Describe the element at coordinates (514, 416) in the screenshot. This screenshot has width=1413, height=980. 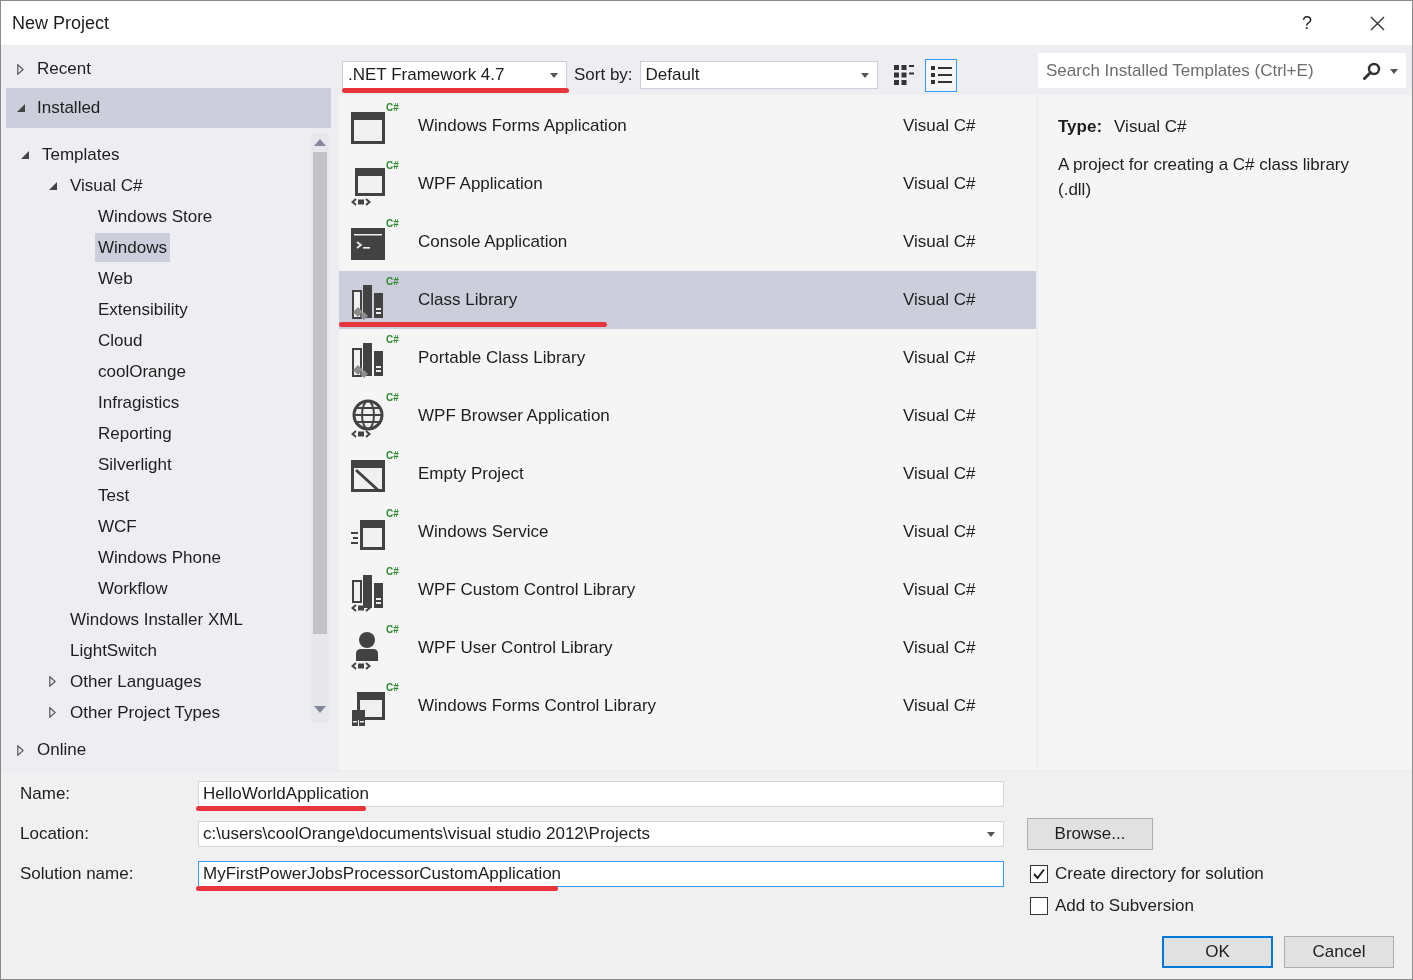
I see `template-name: WPF Browser Application` at that location.